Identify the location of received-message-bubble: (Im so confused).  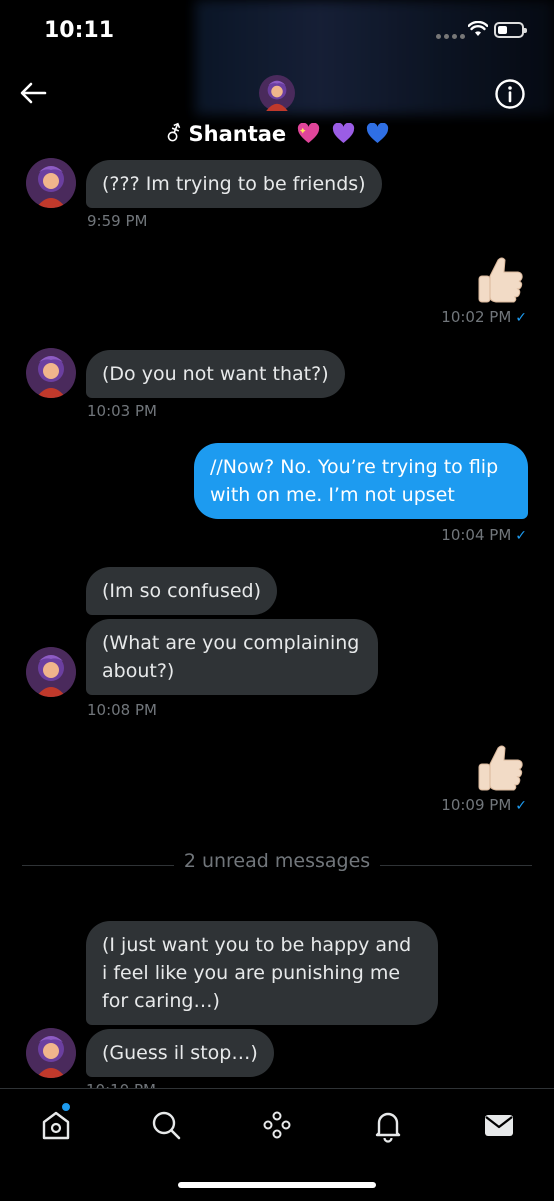
(182, 591).